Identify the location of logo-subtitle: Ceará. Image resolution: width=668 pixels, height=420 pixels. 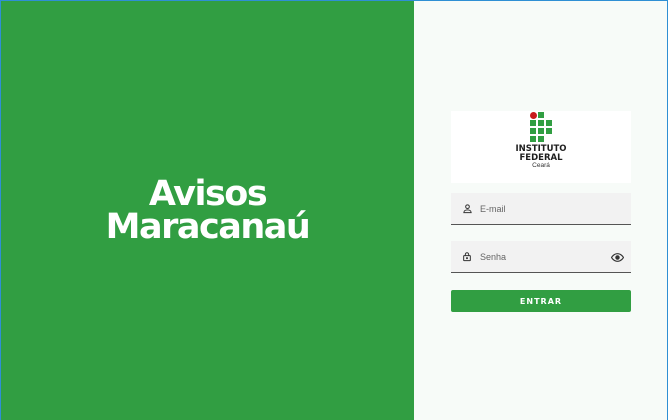
(541, 165).